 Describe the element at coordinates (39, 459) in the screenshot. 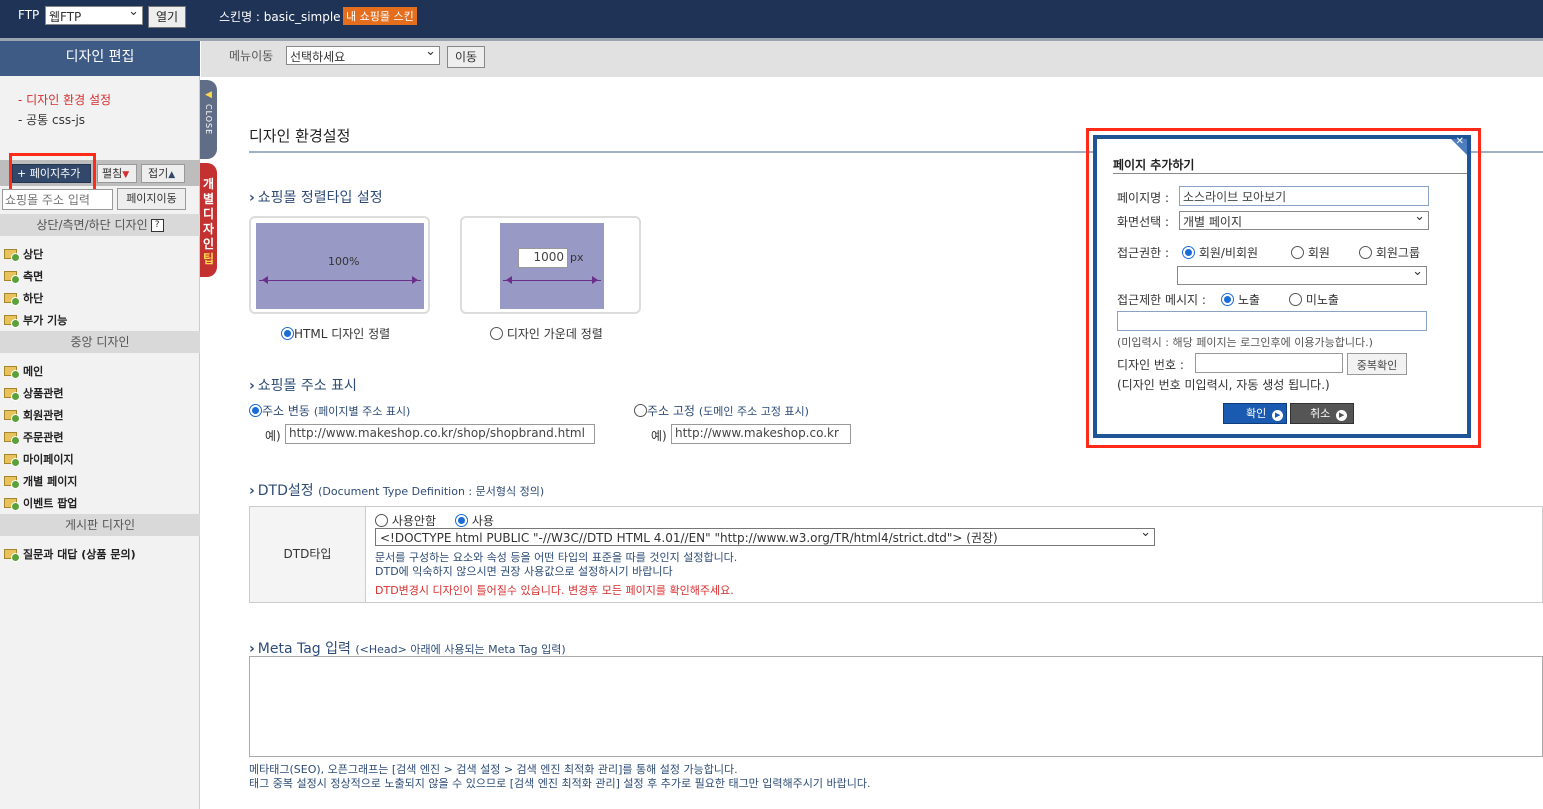

I see `tree-item-mypage: 마이페이지` at that location.